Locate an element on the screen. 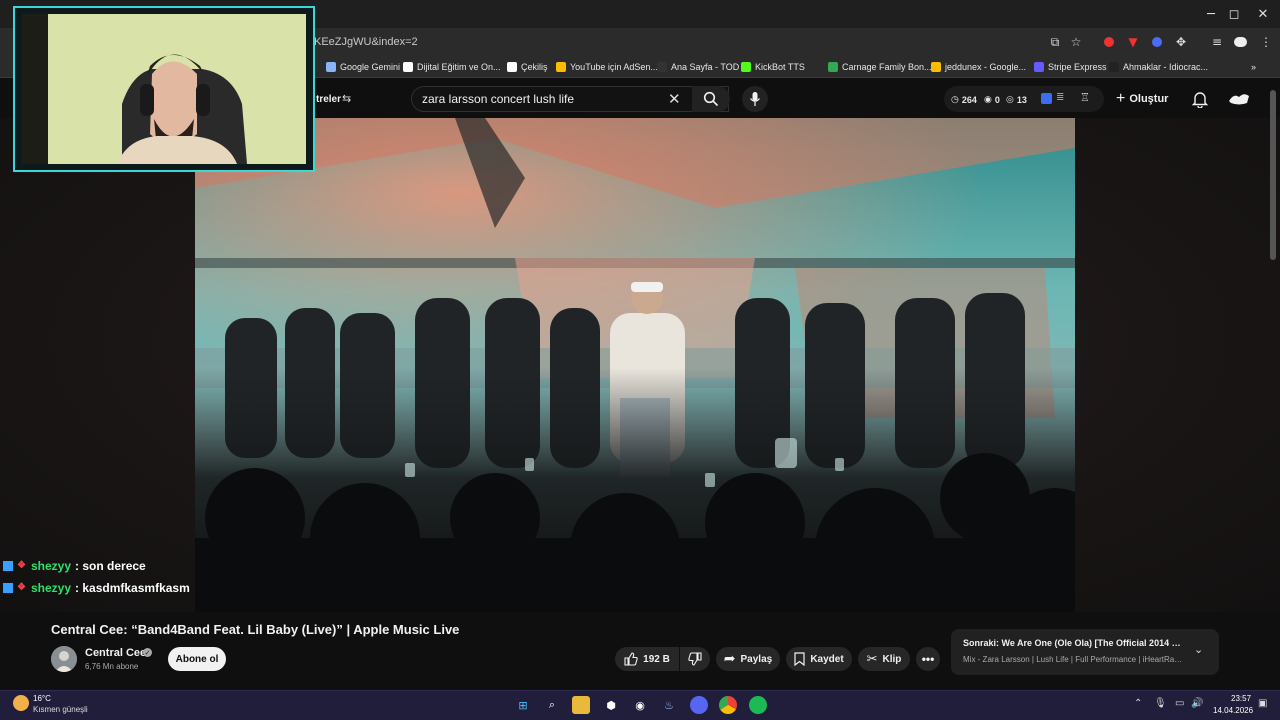 The width and height of the screenshot is (1280, 720). webcam-overlay is located at coordinates (164, 89).